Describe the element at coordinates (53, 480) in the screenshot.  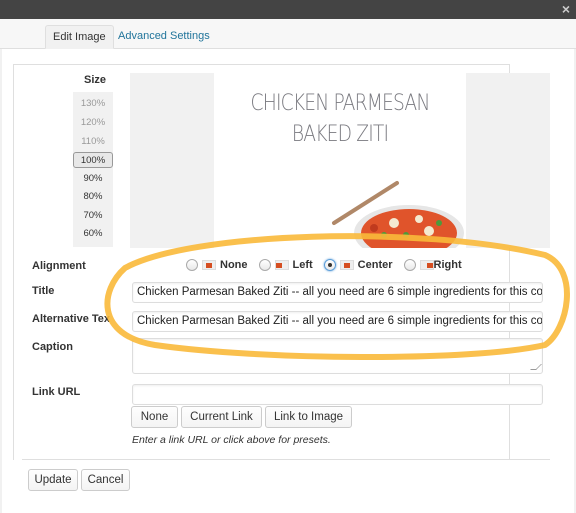
I see `update-button: Update` at that location.